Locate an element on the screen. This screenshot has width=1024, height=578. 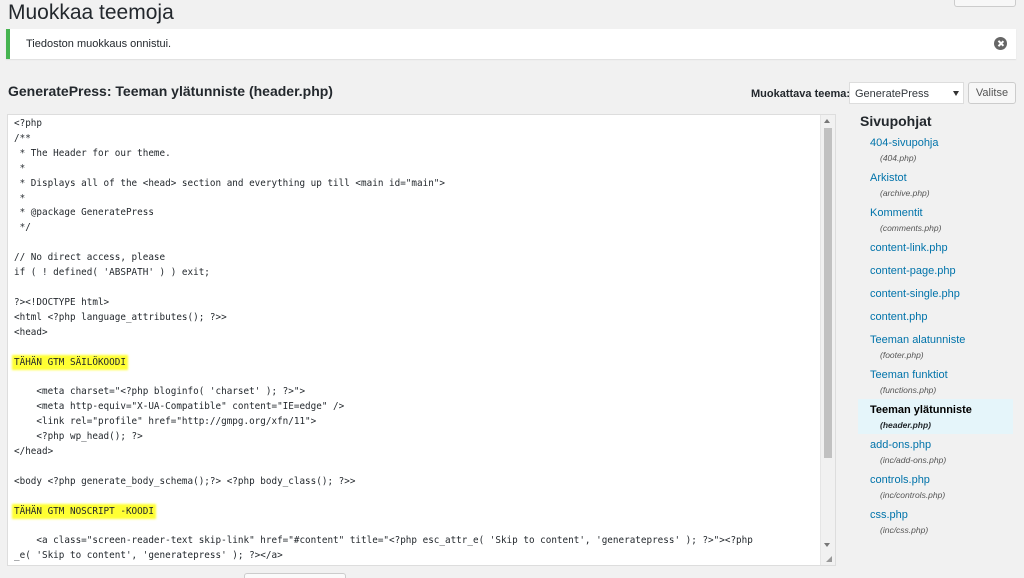
sidebar-file-item: controls.php (inc/controls.php) is located at coordinates (935, 486).